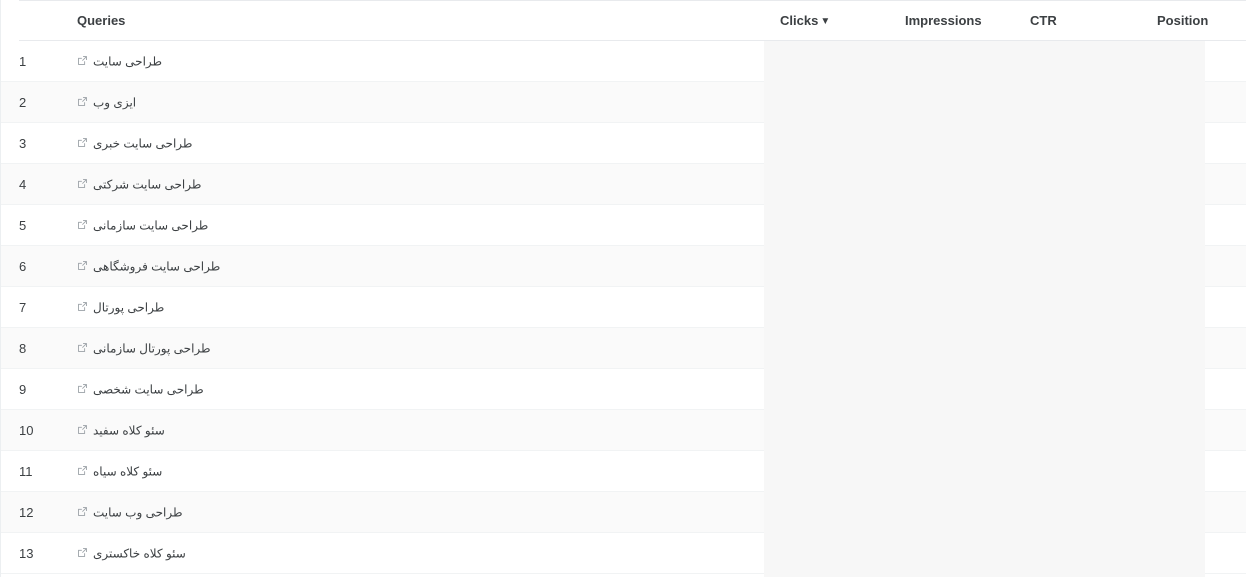  I want to click on column-header-position: Position, so click(1182, 21).